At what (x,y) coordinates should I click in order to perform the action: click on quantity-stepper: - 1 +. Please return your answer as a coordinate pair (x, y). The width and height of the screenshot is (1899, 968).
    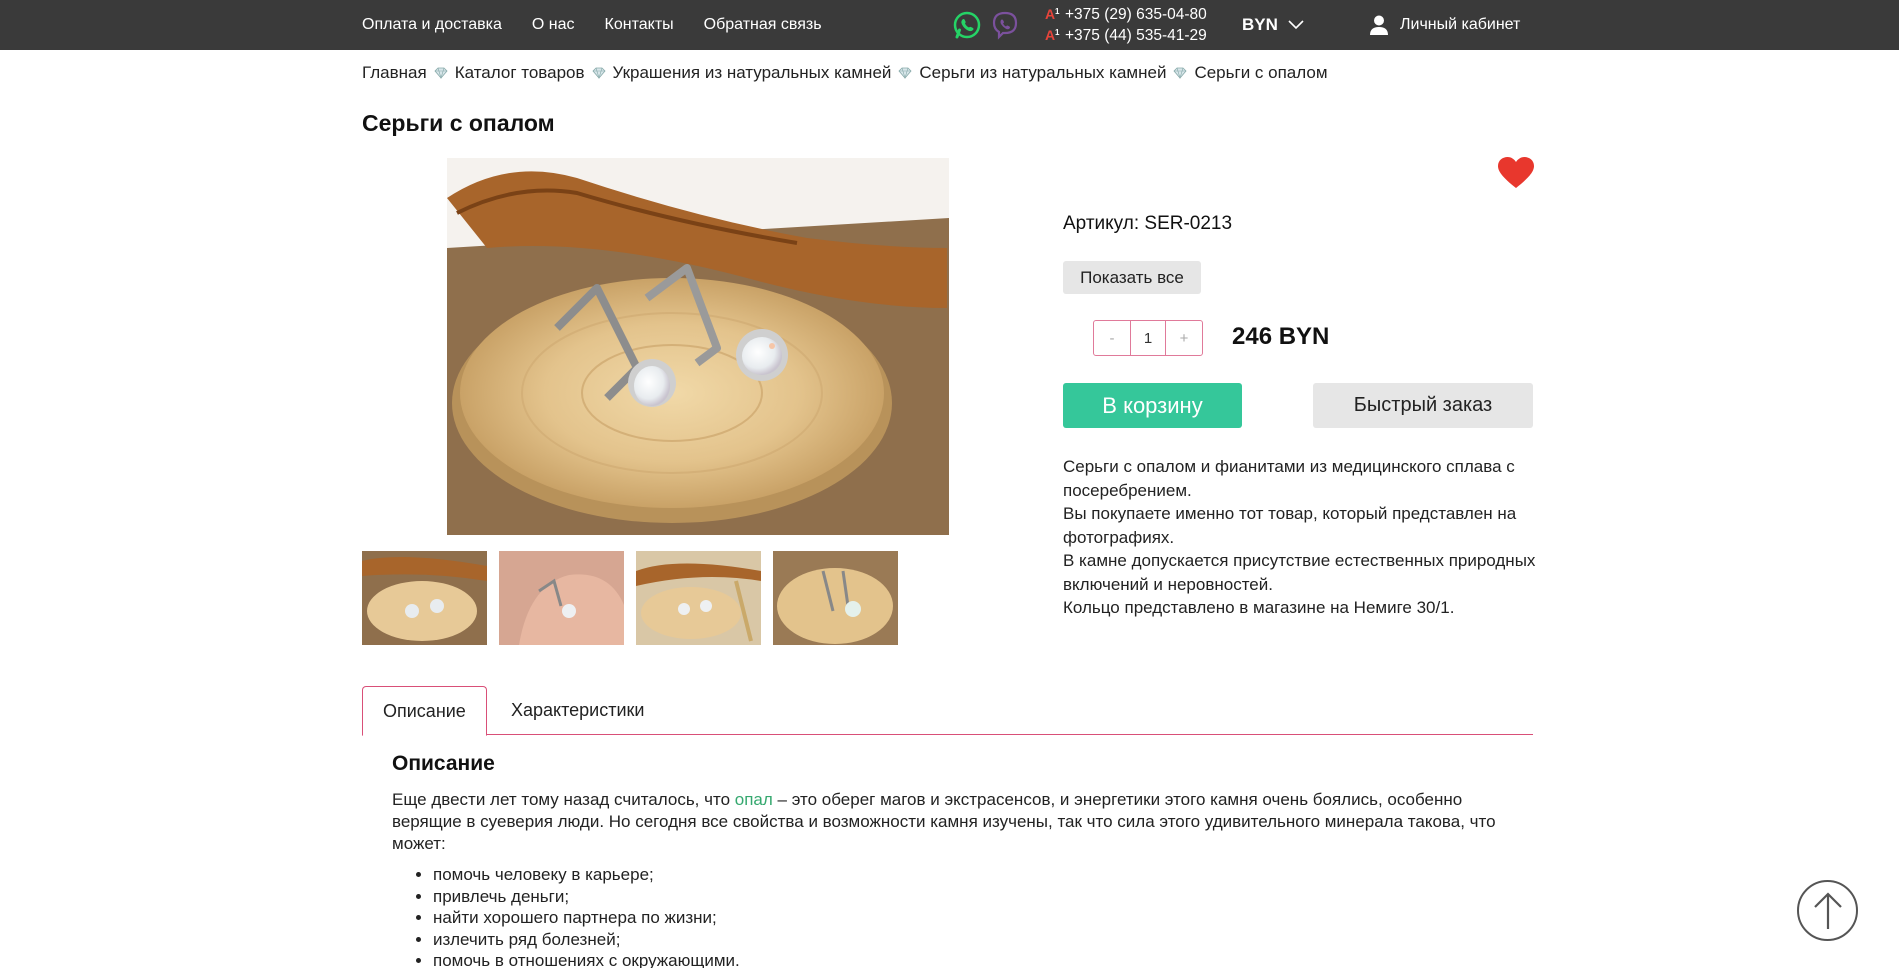
    Looking at the image, I should click on (1148, 338).